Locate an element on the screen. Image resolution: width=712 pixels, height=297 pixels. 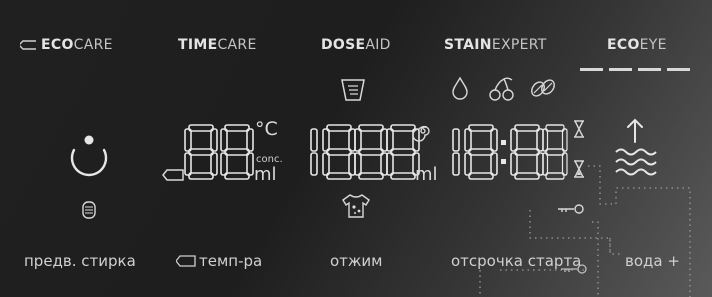
temperature-tag-icon-label is located at coordinates (185, 261).